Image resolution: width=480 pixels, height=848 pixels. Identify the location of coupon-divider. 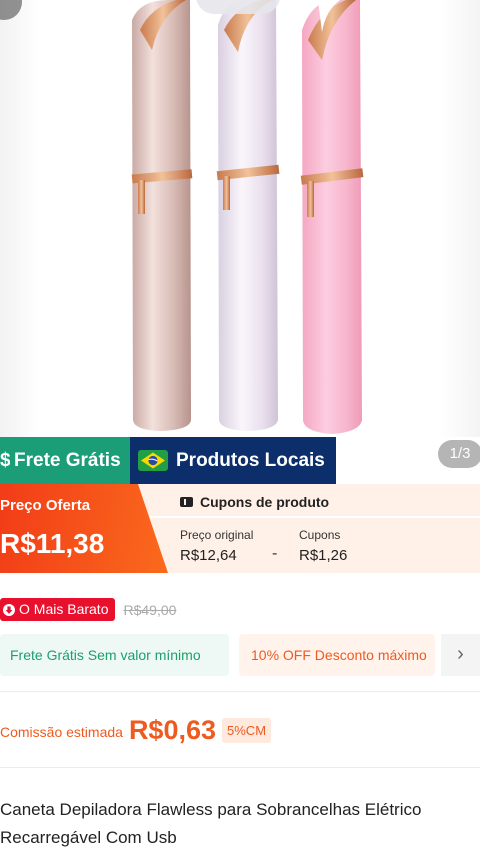
(315, 517).